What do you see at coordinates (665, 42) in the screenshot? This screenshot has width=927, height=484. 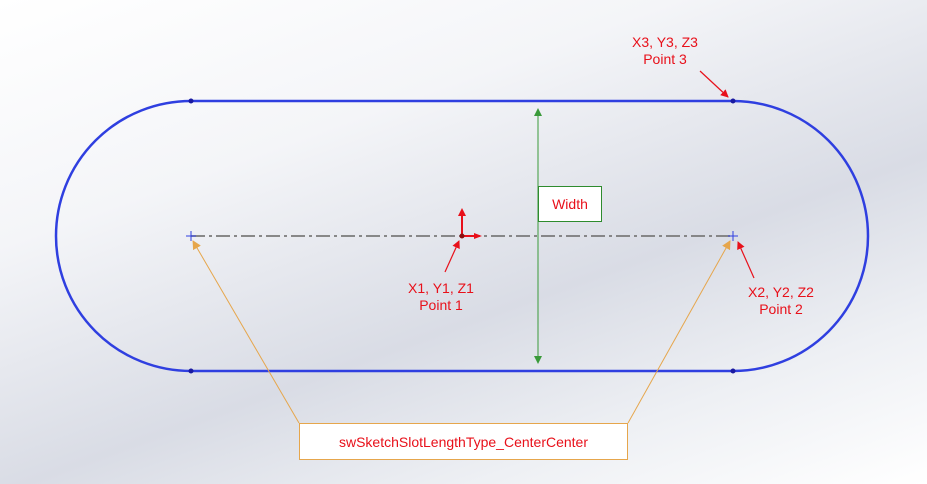 I see `point3-coords: X3, Y3, Z3` at bounding box center [665, 42].